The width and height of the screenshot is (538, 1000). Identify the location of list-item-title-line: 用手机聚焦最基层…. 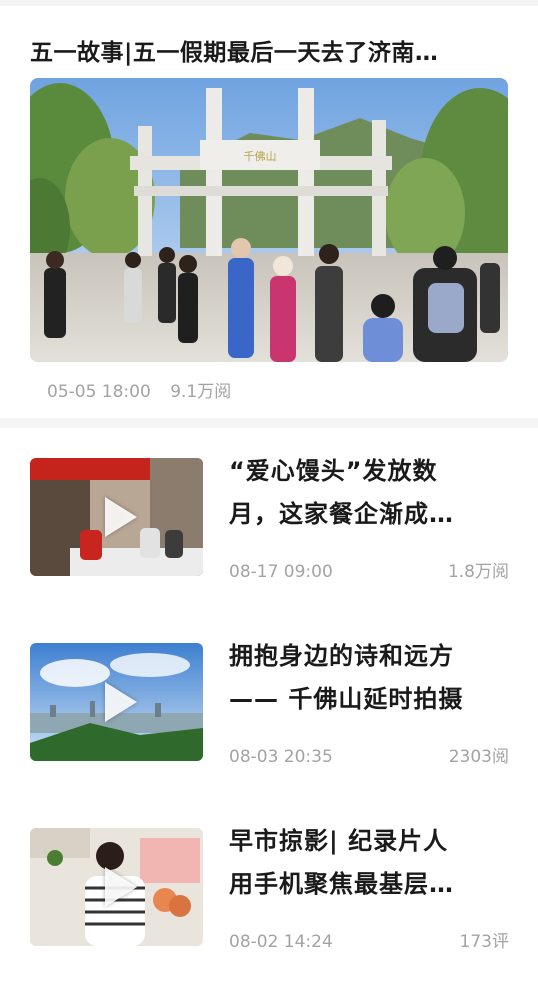
(341, 884).